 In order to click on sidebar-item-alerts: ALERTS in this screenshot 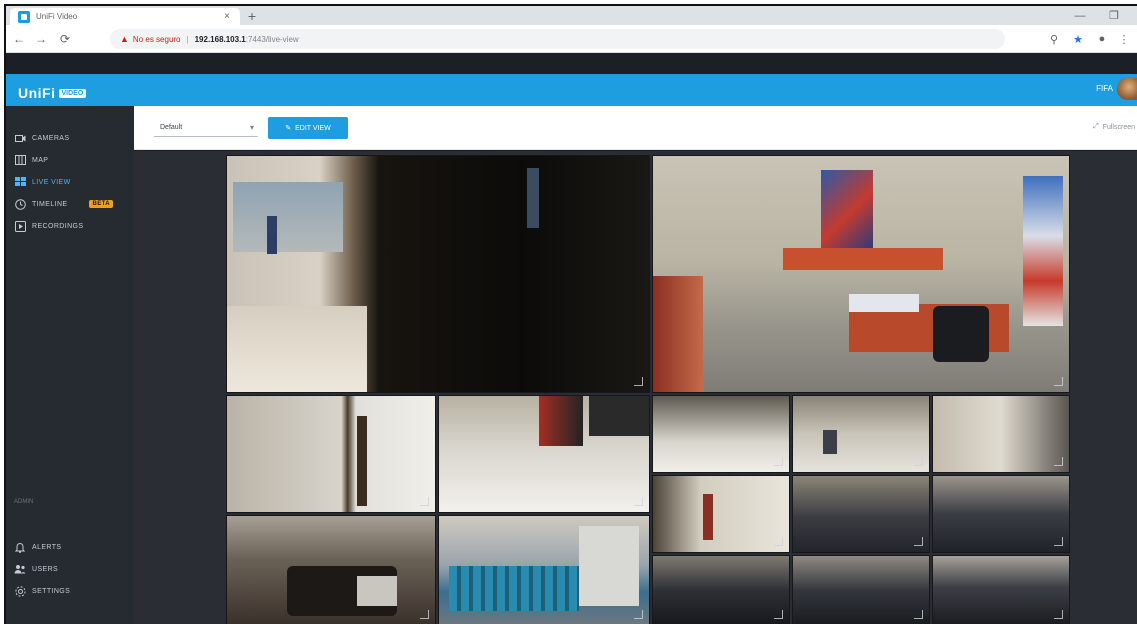, I will do `click(70, 547)`.